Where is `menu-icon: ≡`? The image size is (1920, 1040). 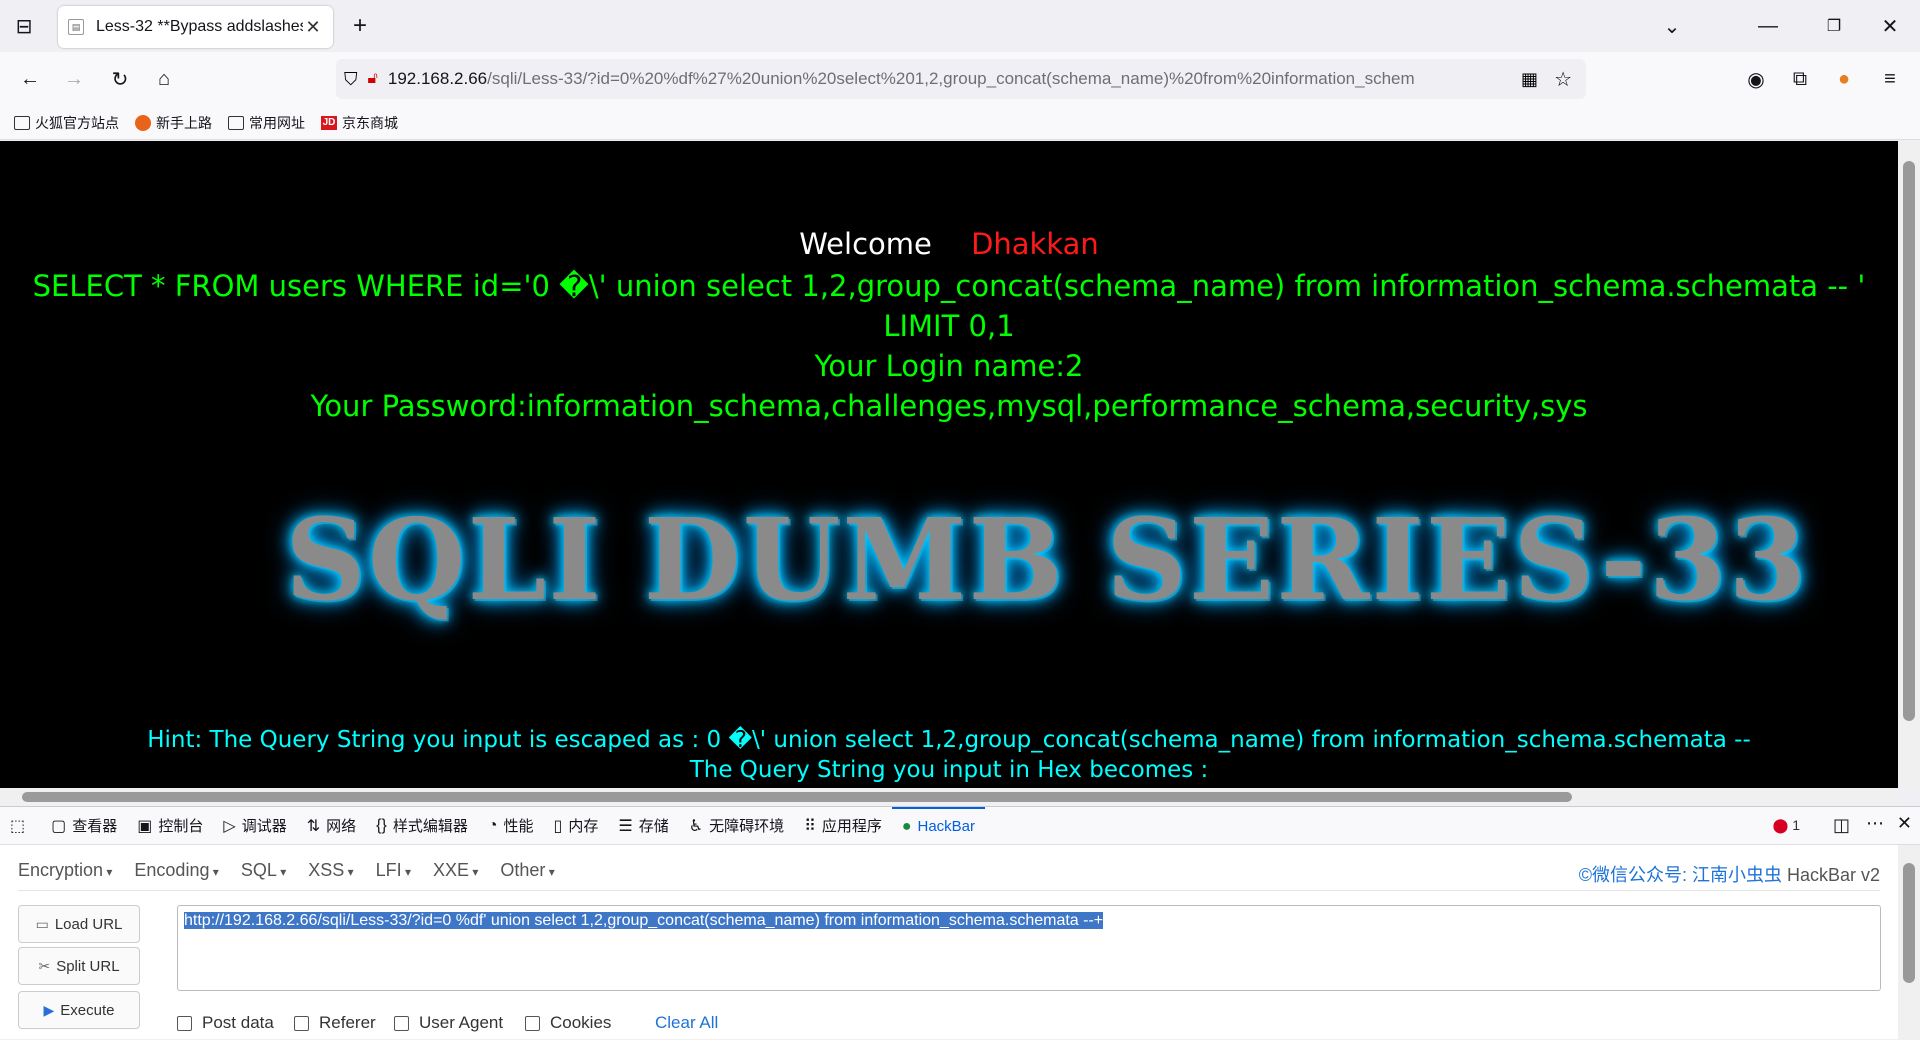 menu-icon: ≡ is located at coordinates (1890, 79).